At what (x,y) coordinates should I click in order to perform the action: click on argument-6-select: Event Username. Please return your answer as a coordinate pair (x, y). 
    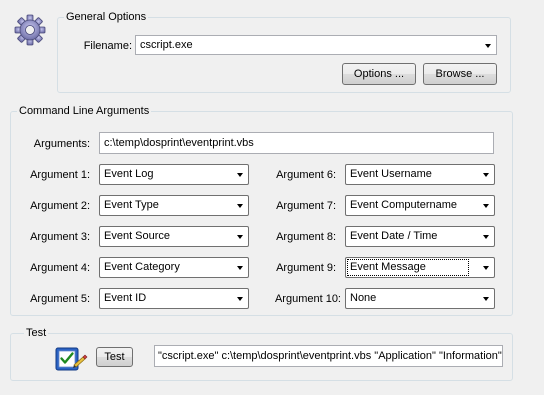
    Looking at the image, I should click on (420, 174).